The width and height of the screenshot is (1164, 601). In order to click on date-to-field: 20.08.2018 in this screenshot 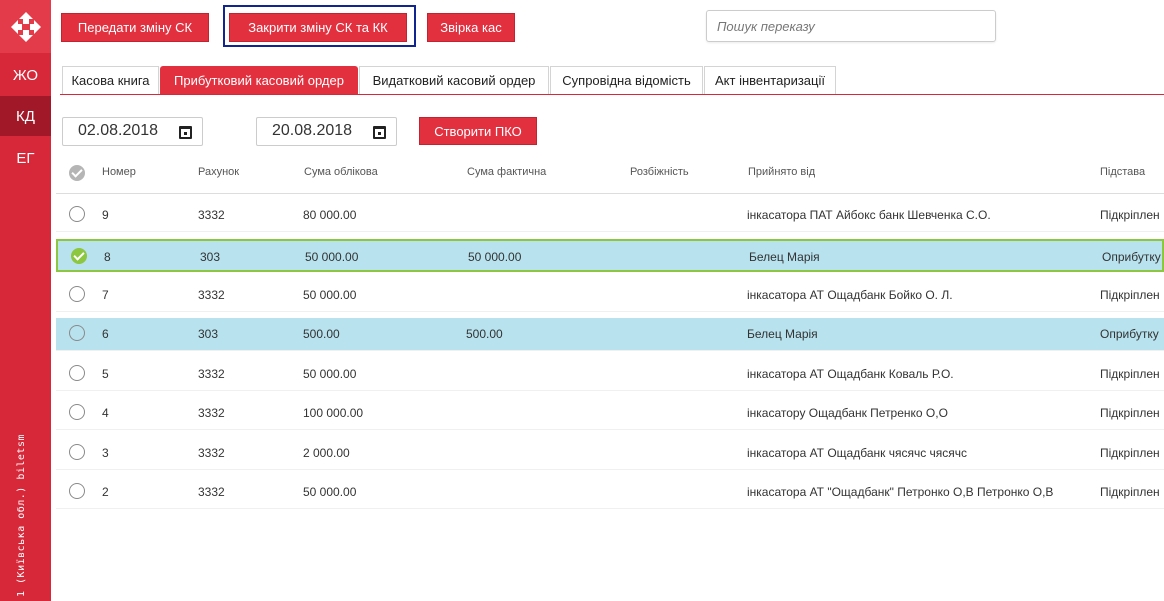, I will do `click(326, 131)`.